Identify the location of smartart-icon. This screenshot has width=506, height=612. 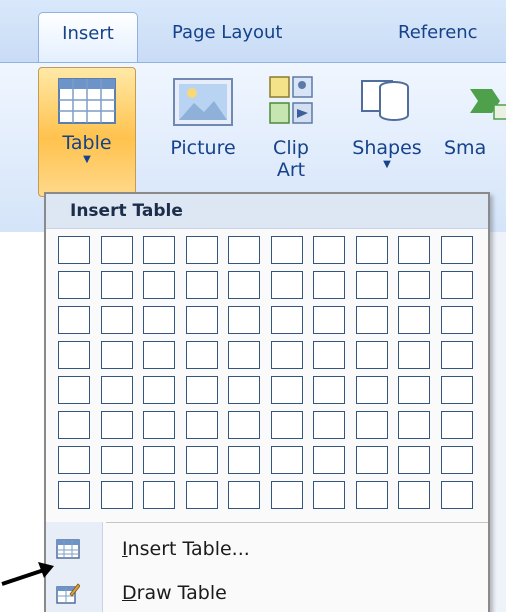
(488, 104).